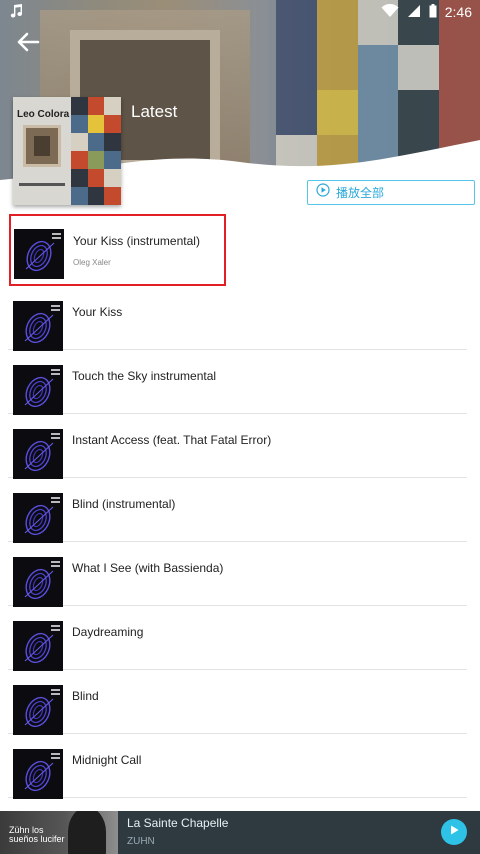  I want to click on play-icon, so click(454, 832).